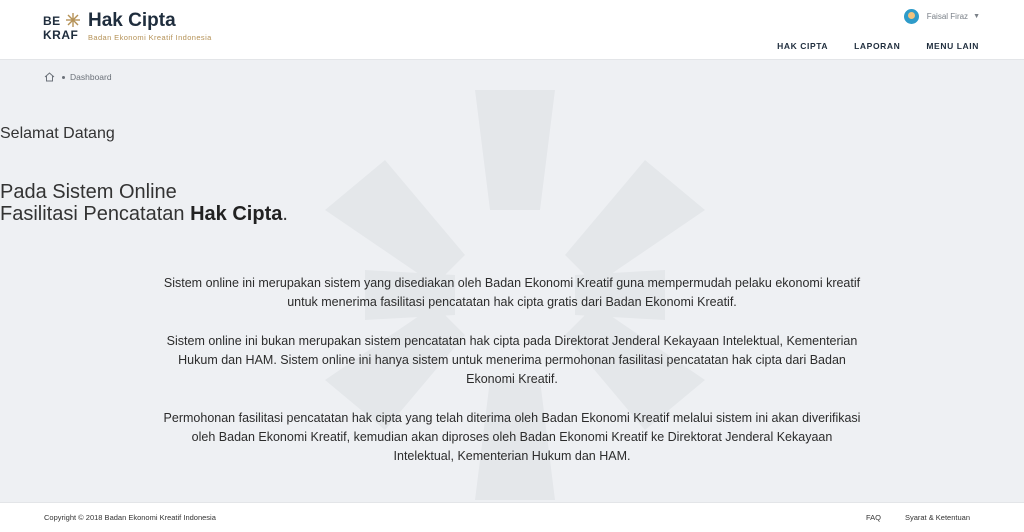  I want to click on breadcrumb-current: Dashboard, so click(91, 77).